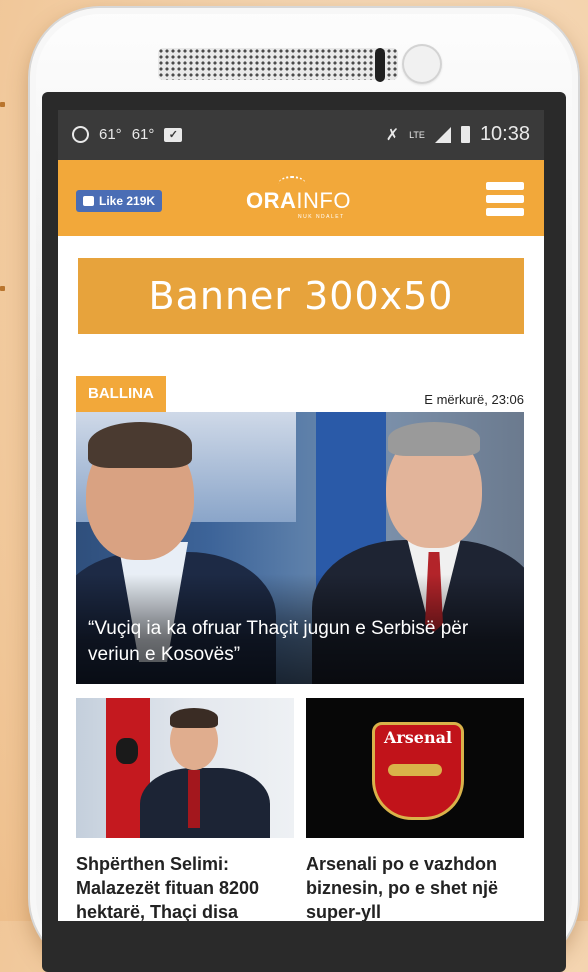  What do you see at coordinates (321, 217) in the screenshot?
I see `logo-tagline: NUK NDALET` at bounding box center [321, 217].